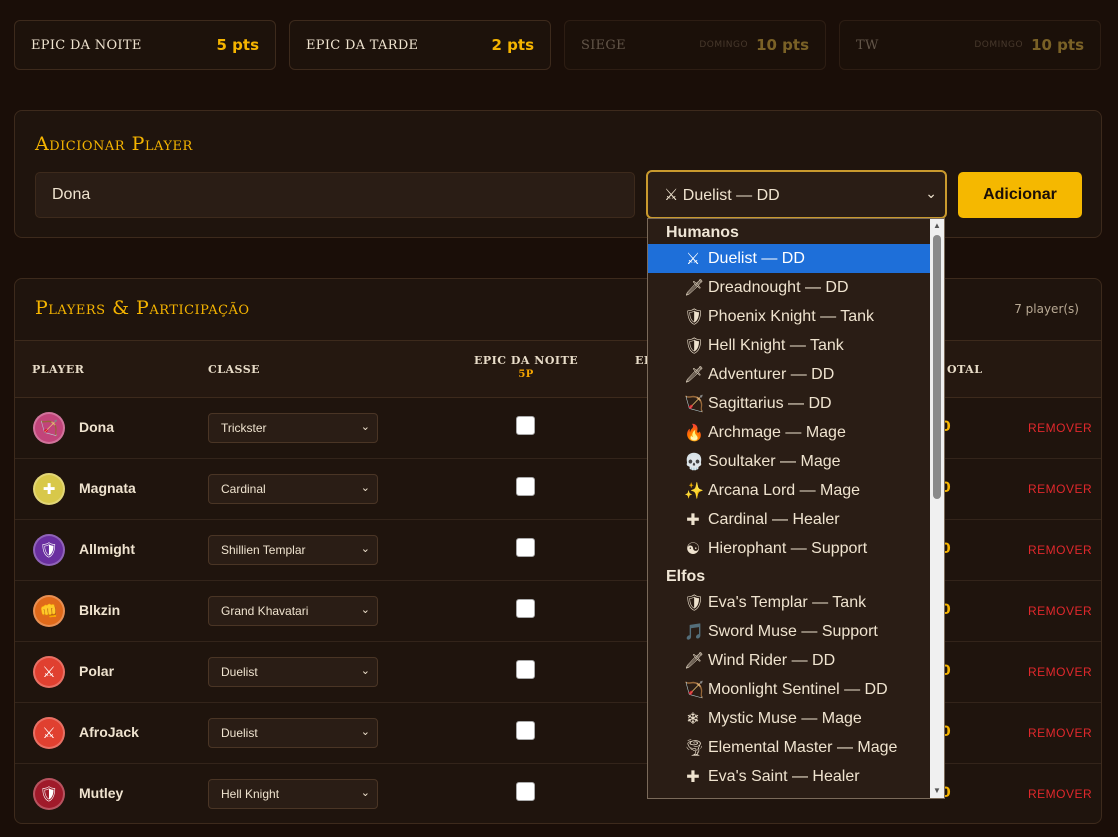 This screenshot has height=837, width=1118. Describe the element at coordinates (694, 748) in the screenshot. I see `class-option-icon: 🌪` at that location.